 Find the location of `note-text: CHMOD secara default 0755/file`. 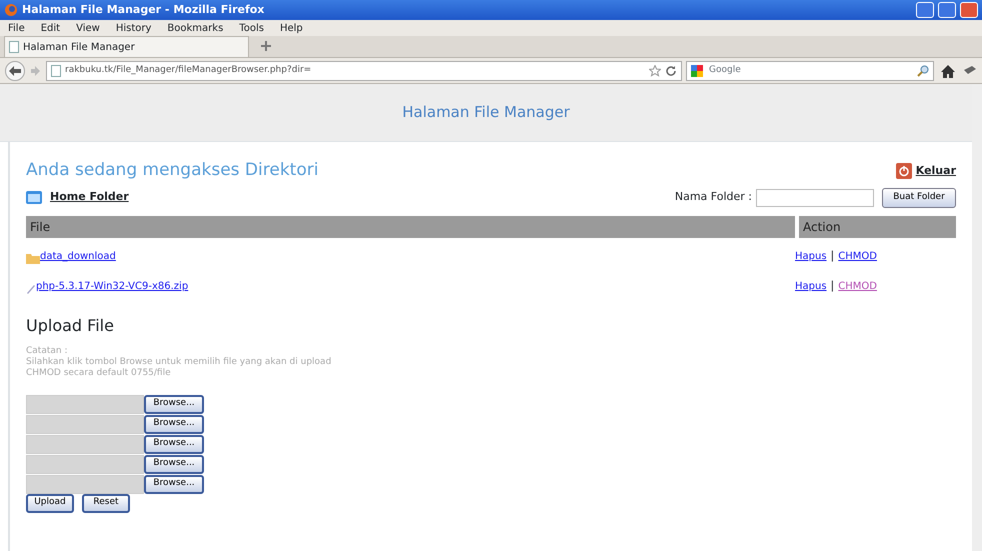

note-text: CHMOD secara default 0755/file is located at coordinates (99, 373).